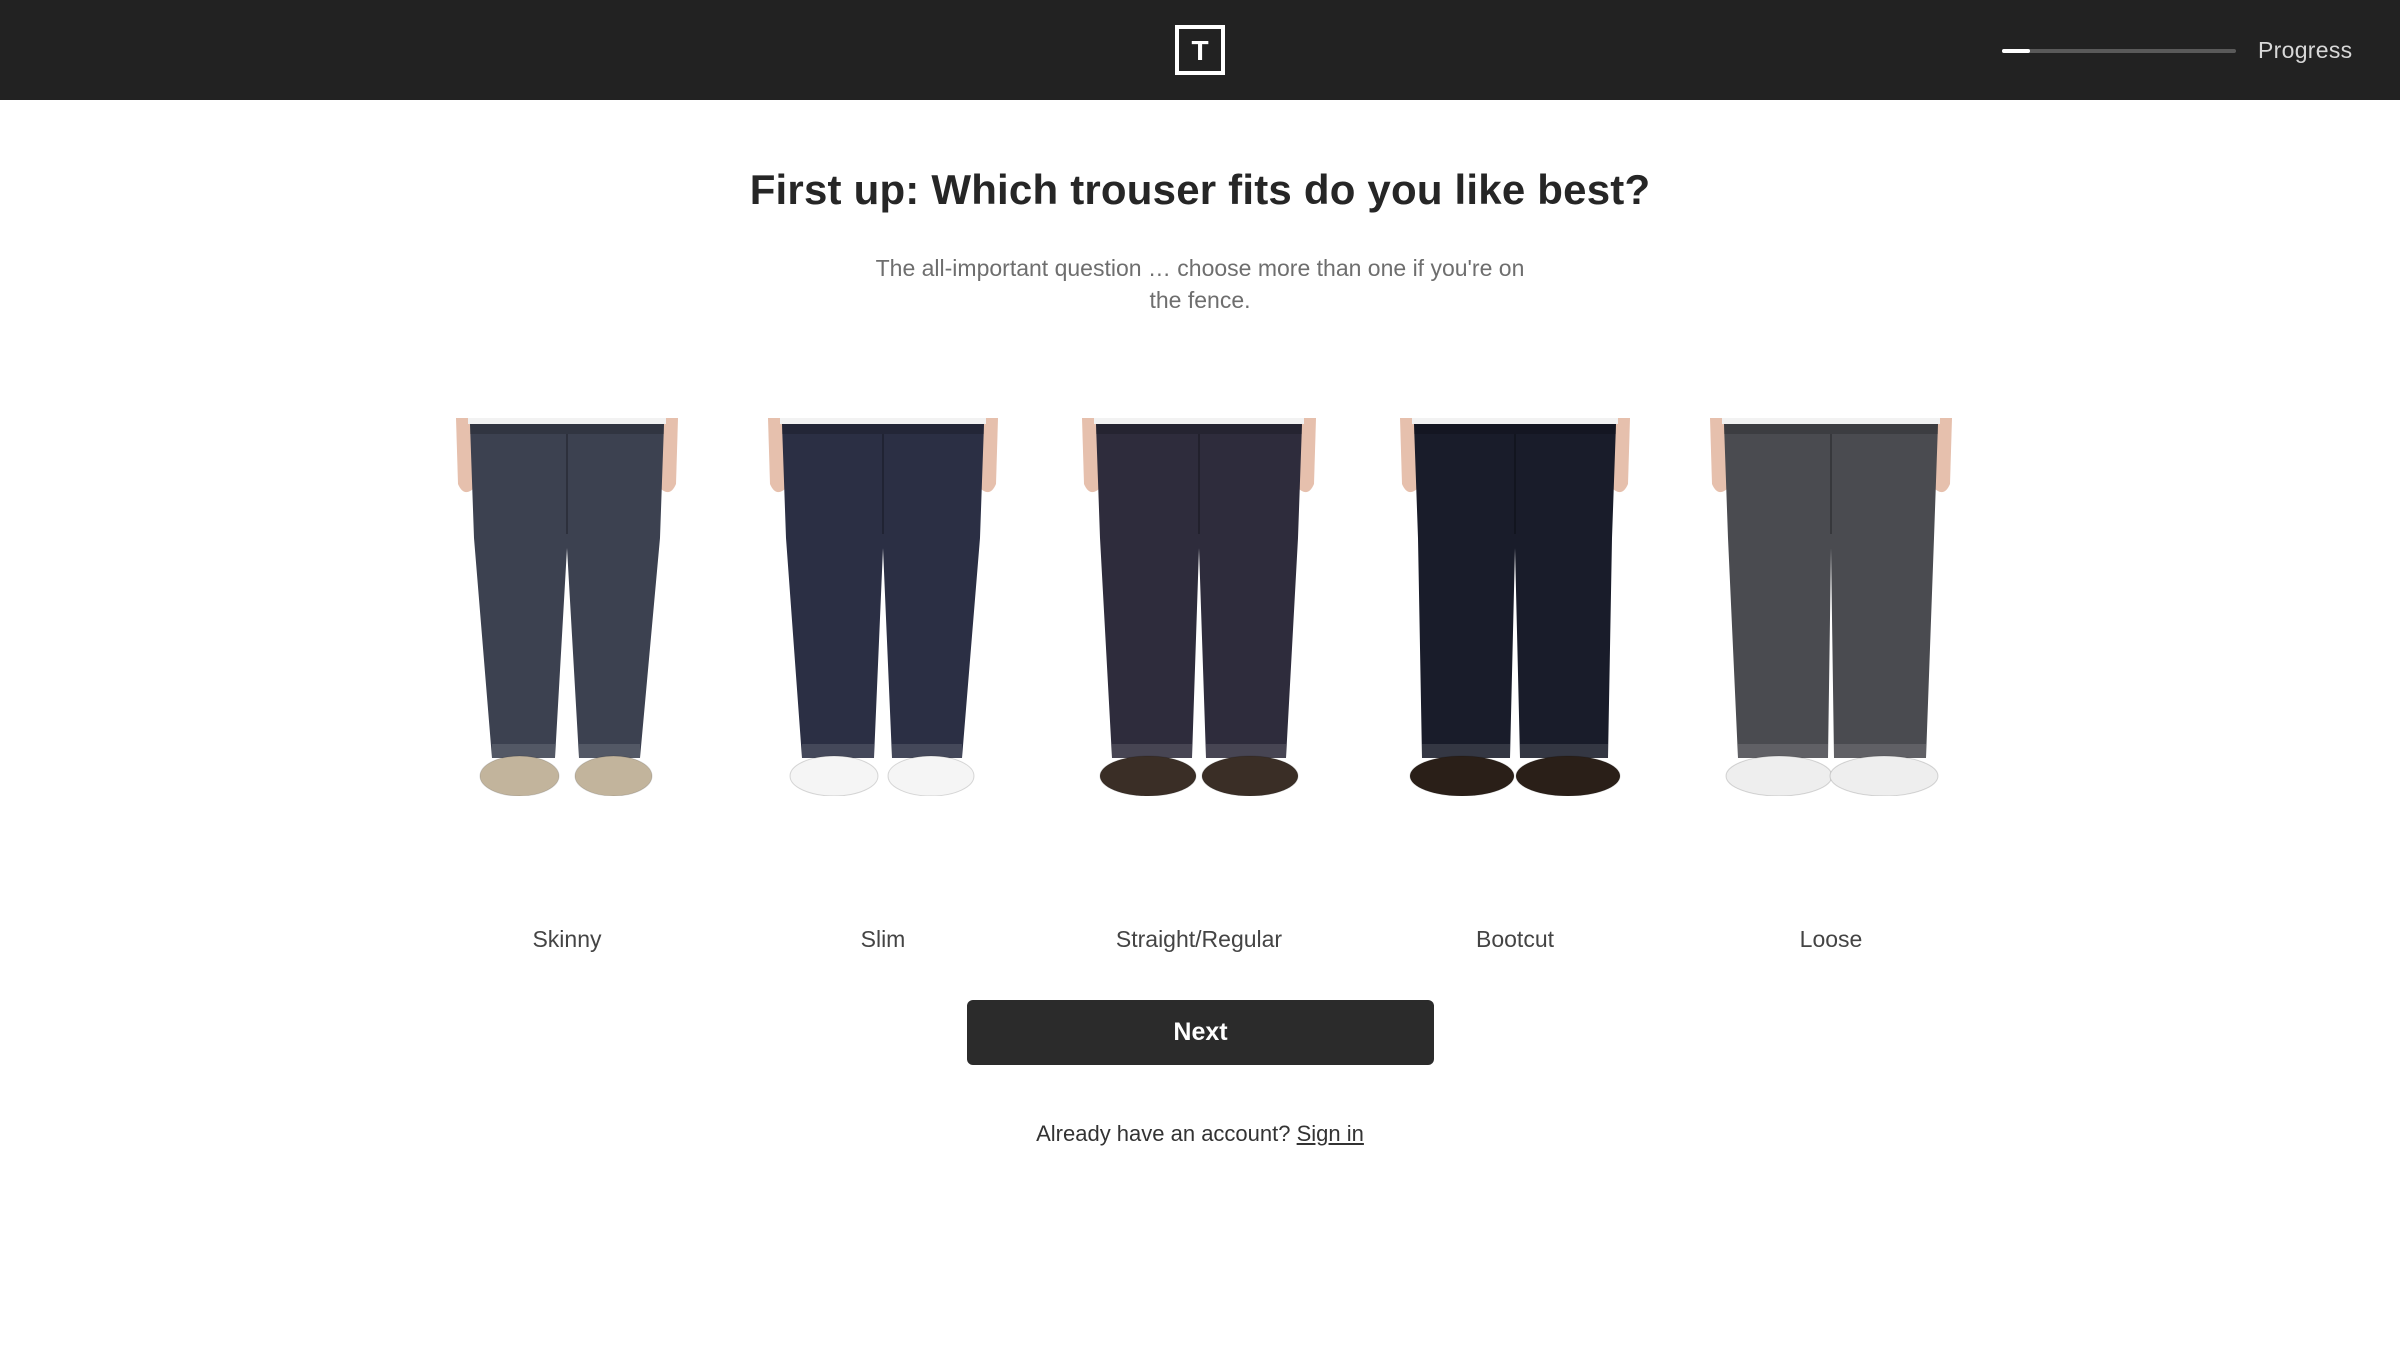 Image resolution: width=2400 pixels, height=1353 pixels. What do you see at coordinates (1199, 939) in the screenshot?
I see `fit-label: Straight/Regular` at bounding box center [1199, 939].